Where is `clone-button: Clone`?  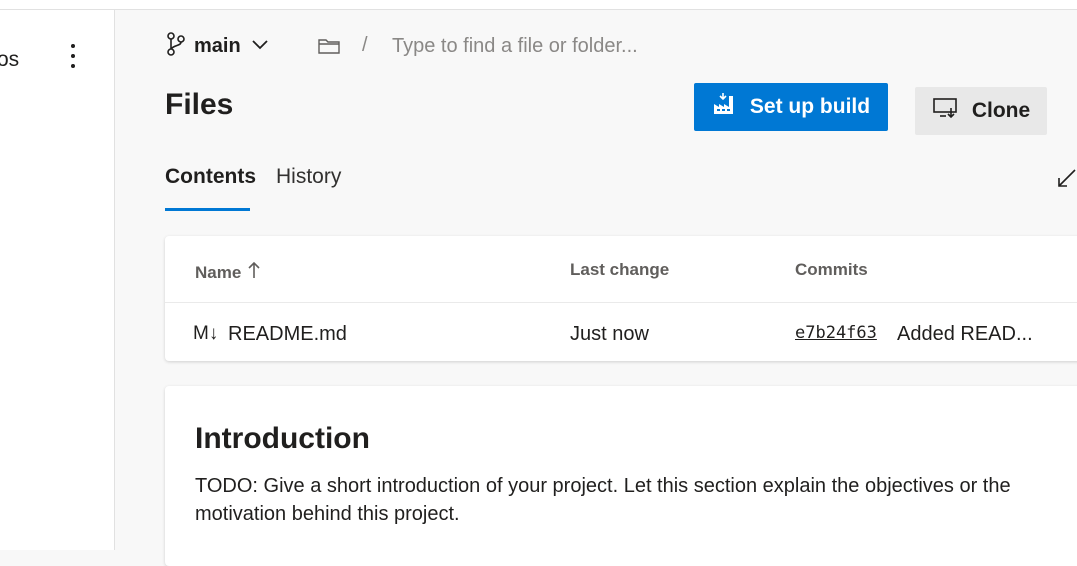
clone-button: Clone is located at coordinates (981, 111).